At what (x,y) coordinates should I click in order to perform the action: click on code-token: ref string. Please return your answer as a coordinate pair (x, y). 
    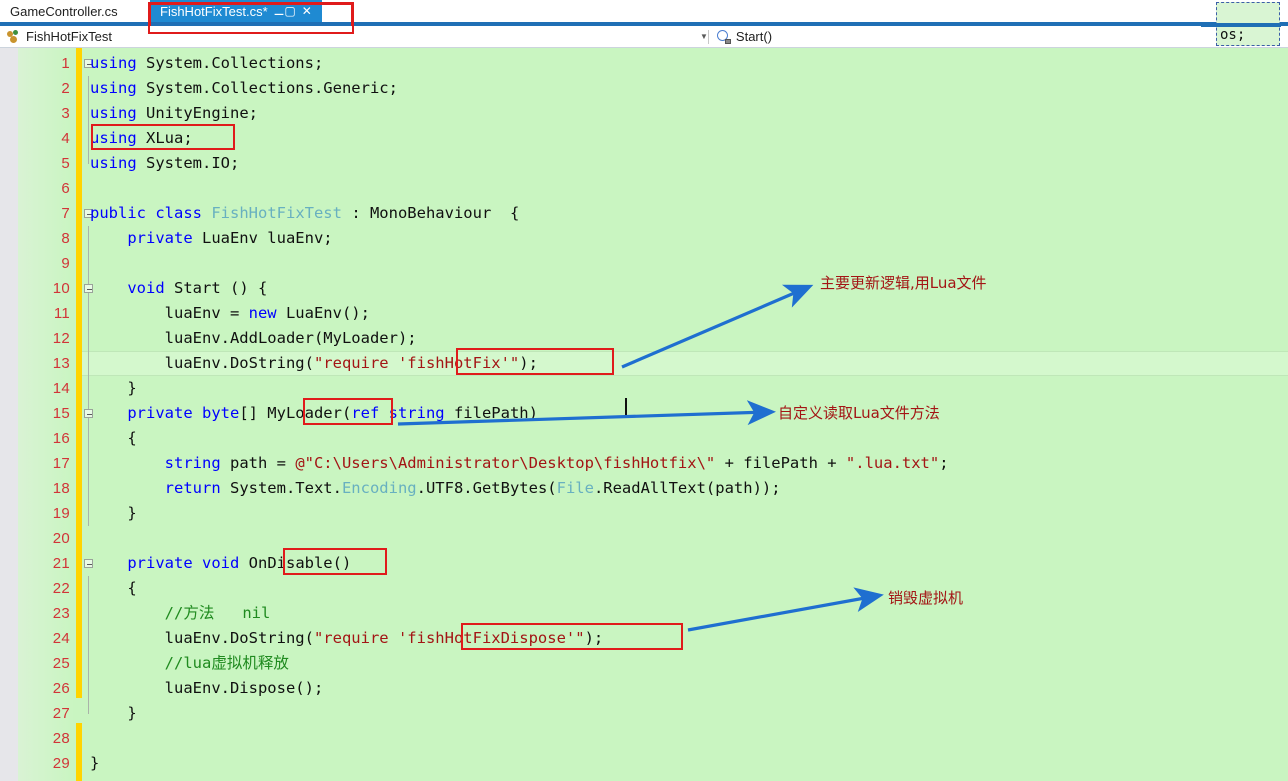
    Looking at the image, I should click on (402, 413).